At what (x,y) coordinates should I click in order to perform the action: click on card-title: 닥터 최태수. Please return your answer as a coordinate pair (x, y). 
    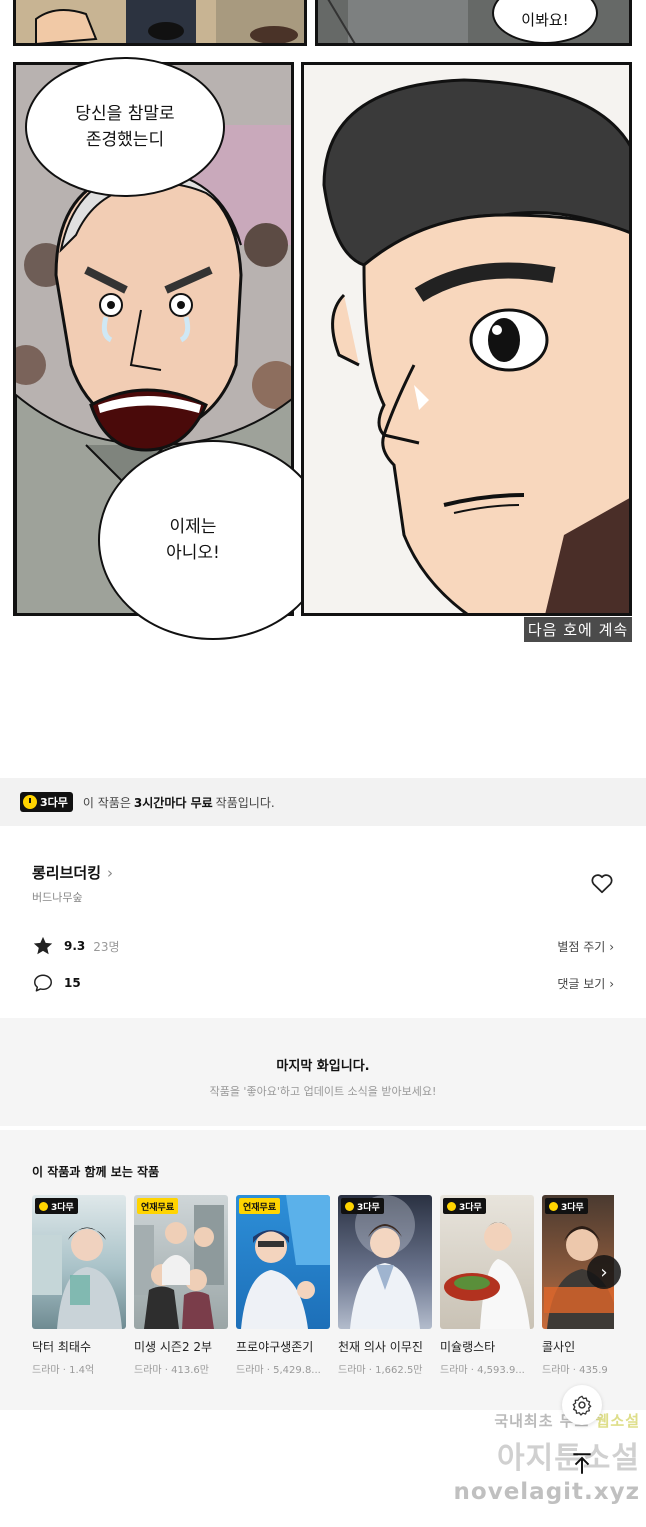
    Looking at the image, I should click on (62, 1347).